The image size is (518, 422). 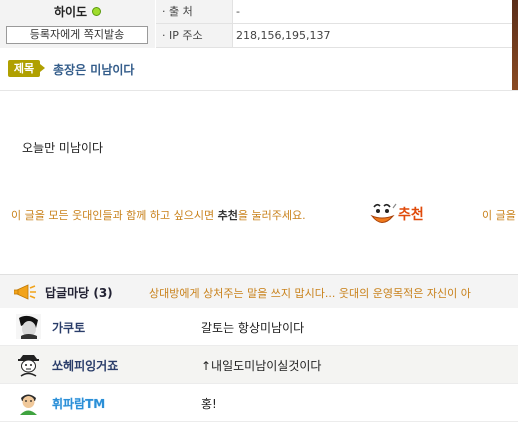 I want to click on recommend-button: 추천, so click(x=404, y=214).